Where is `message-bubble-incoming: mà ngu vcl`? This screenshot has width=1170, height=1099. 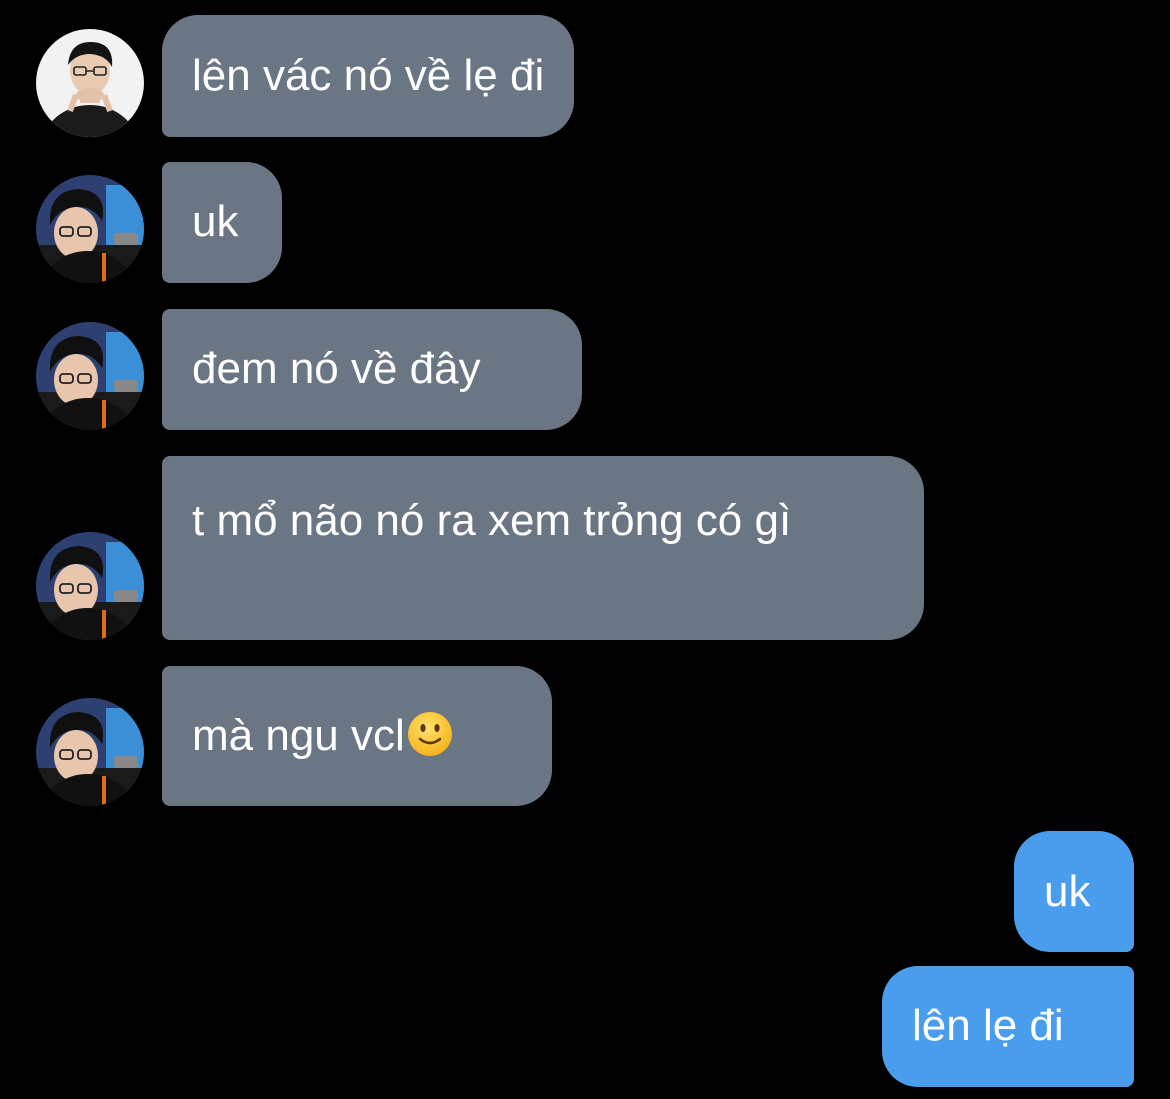
message-bubble-incoming: mà ngu vcl is located at coordinates (357, 736).